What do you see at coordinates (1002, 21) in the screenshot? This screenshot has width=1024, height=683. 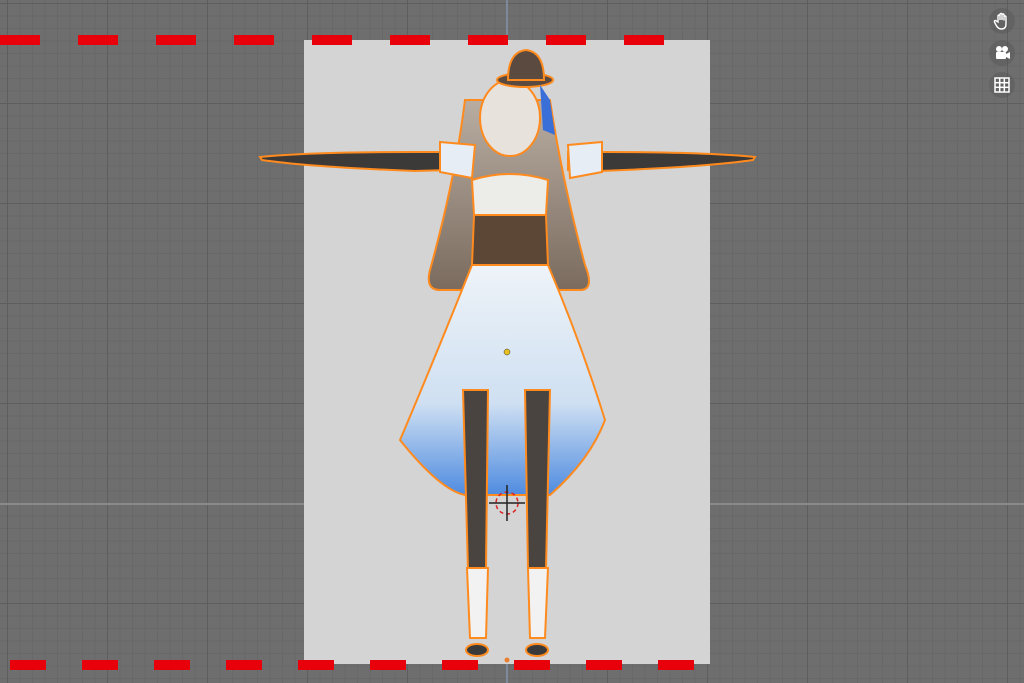 I see `hand-pan-icon` at bounding box center [1002, 21].